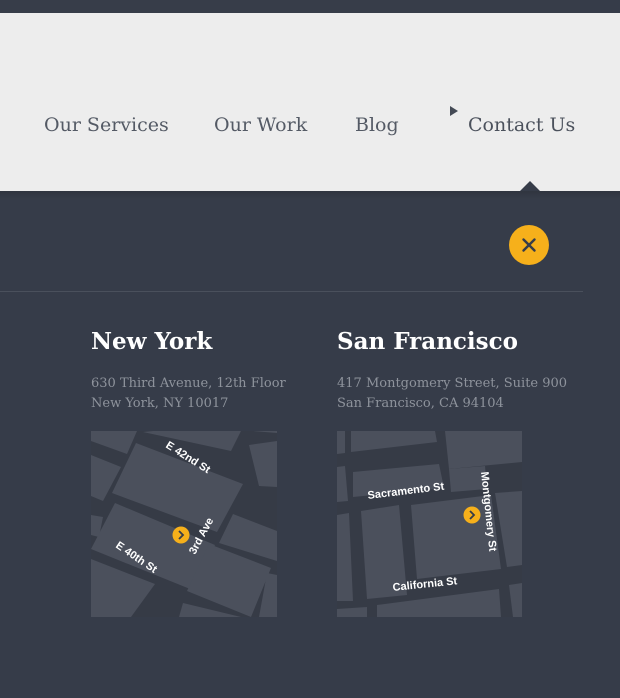 This screenshot has width=620, height=698. What do you see at coordinates (290, 6) in the screenshot?
I see `top-bar` at bounding box center [290, 6].